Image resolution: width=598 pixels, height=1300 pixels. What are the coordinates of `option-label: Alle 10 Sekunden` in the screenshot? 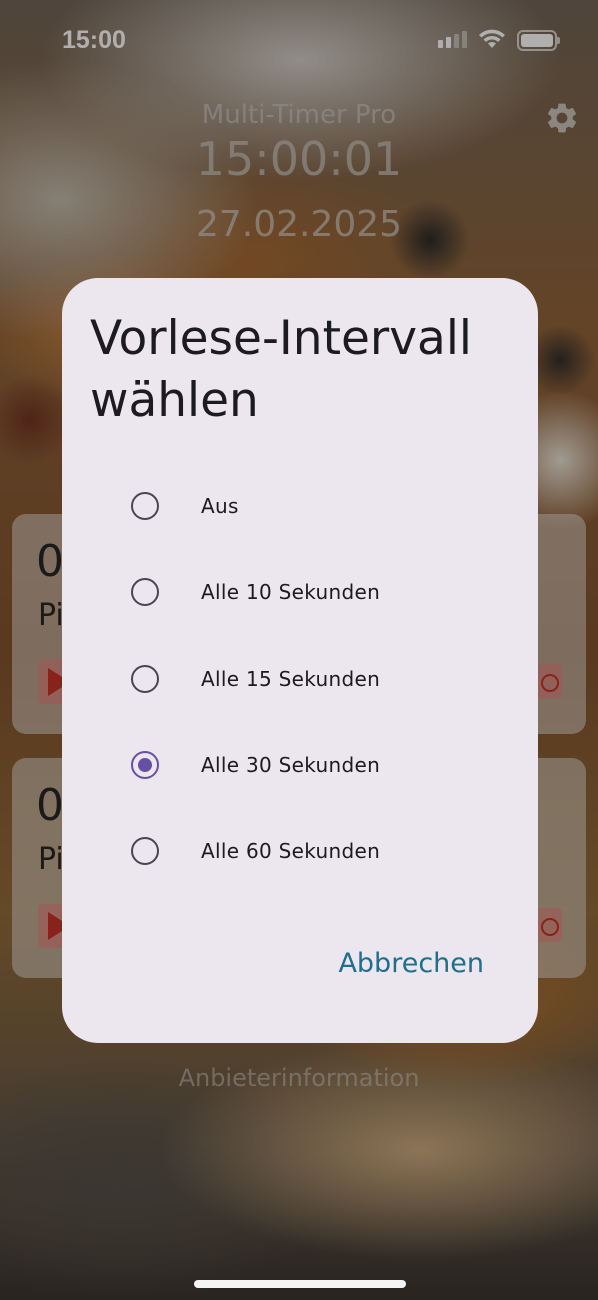 It's located at (291, 592).